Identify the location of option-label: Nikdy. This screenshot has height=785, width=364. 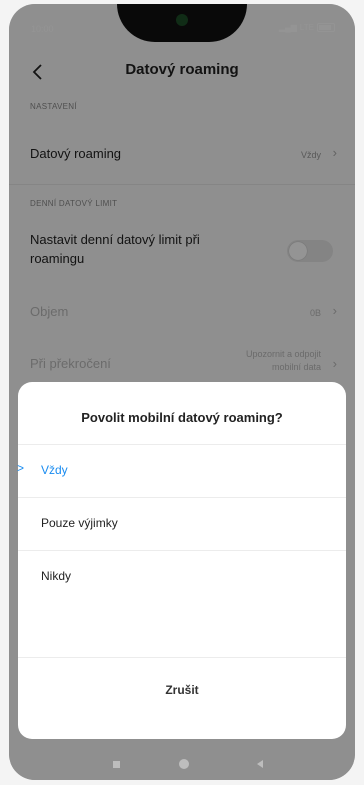
(56, 576).